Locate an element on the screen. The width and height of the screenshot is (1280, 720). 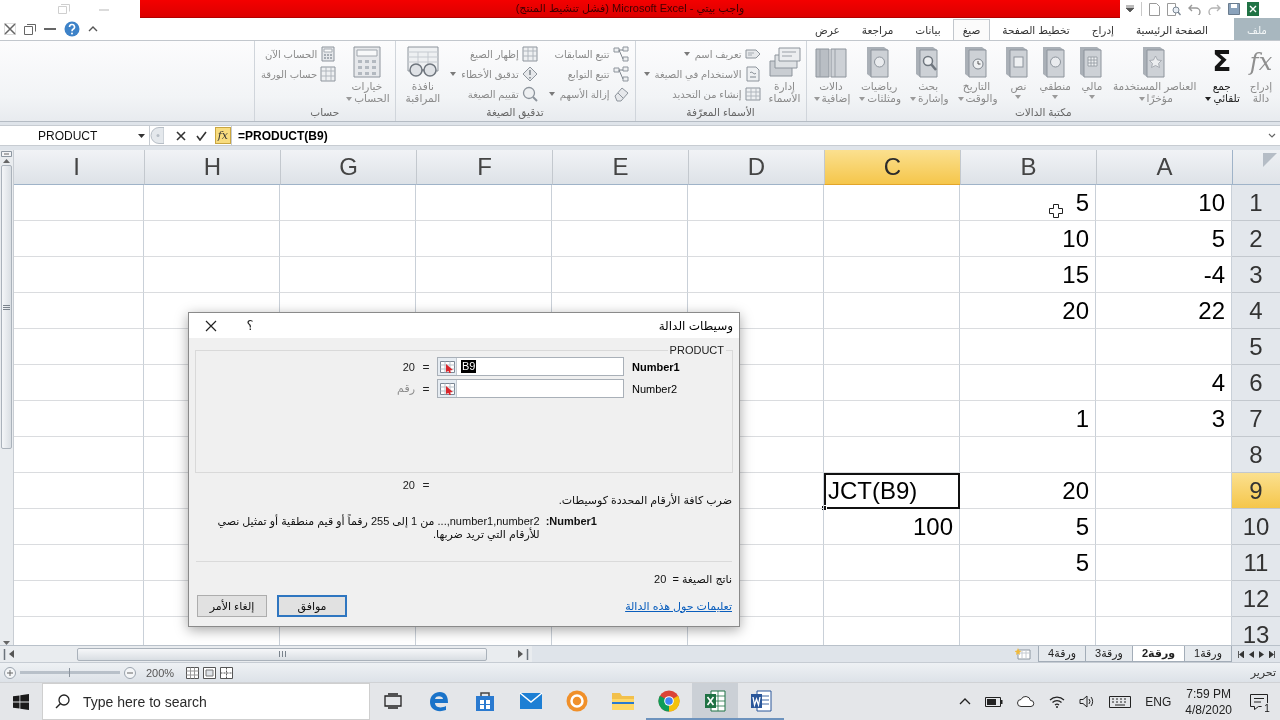
row-header: 10 is located at coordinates (1256, 527).